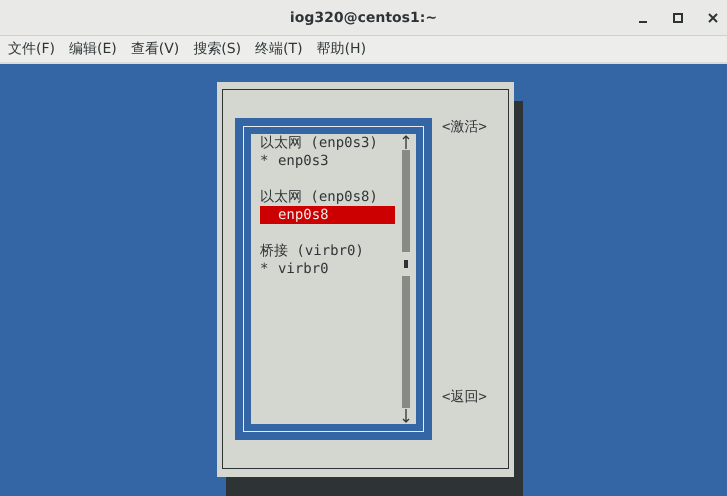 Image resolution: width=727 pixels, height=496 pixels. I want to click on up-arrow-icon, so click(406, 142).